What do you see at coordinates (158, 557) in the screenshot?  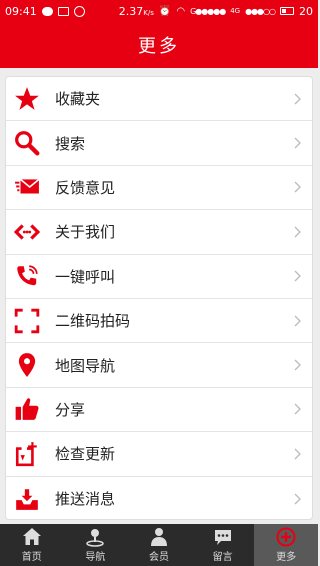 I see `nav-item-label: 会员` at bounding box center [158, 557].